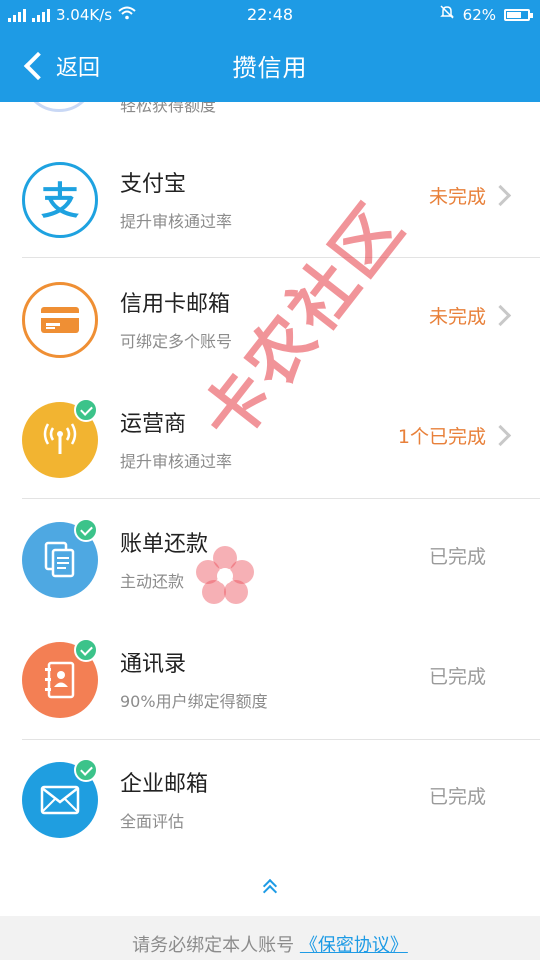 The width and height of the screenshot is (540, 960). Describe the element at coordinates (270, 889) in the screenshot. I see `double-chevron-up-icon` at that location.